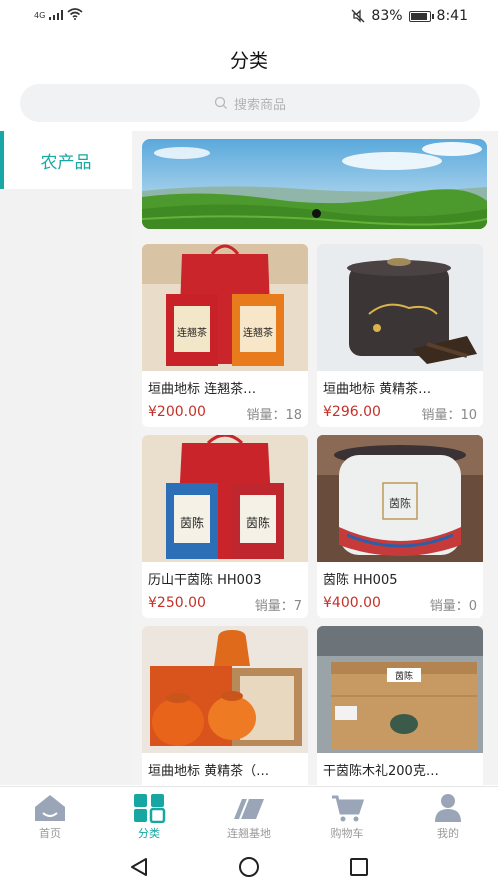 This screenshot has width=498, height=892. Describe the element at coordinates (274, 415) in the screenshot. I see `product-sales: 销量：18` at that location.